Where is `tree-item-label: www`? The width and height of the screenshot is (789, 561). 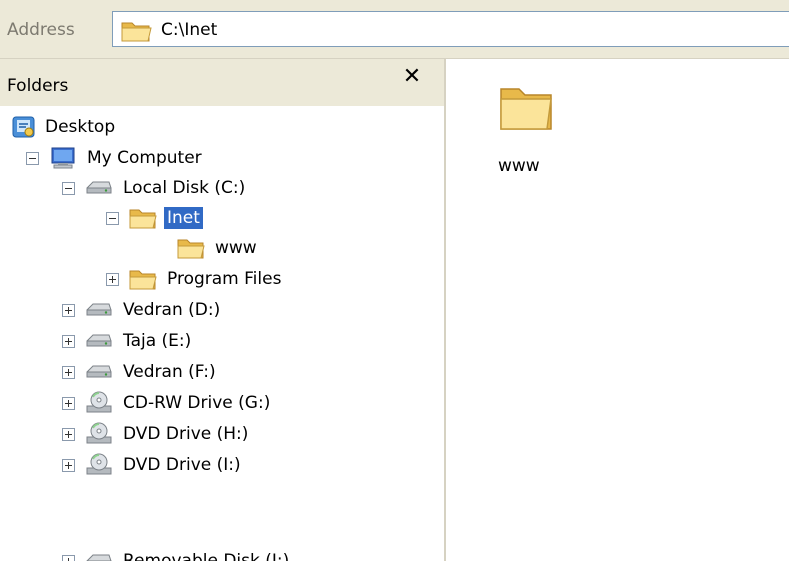 tree-item-label: www is located at coordinates (236, 248).